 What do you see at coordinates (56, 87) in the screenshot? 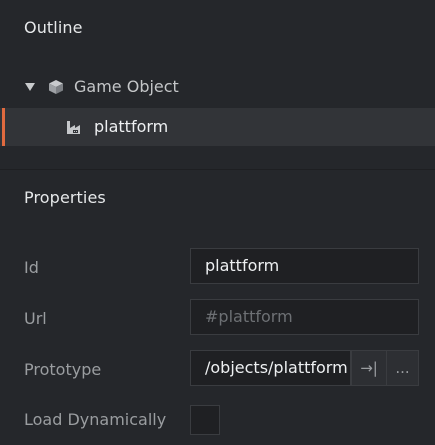
I see `game-object-cube-icon` at bounding box center [56, 87].